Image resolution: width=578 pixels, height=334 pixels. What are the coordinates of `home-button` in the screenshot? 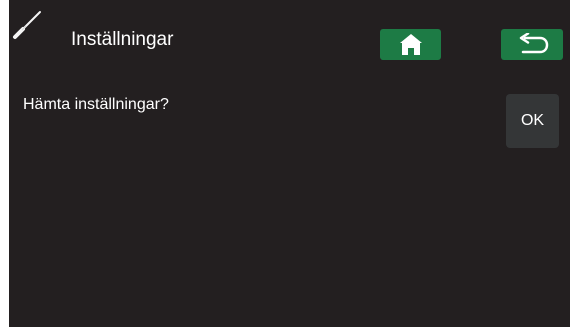 It's located at (410, 44).